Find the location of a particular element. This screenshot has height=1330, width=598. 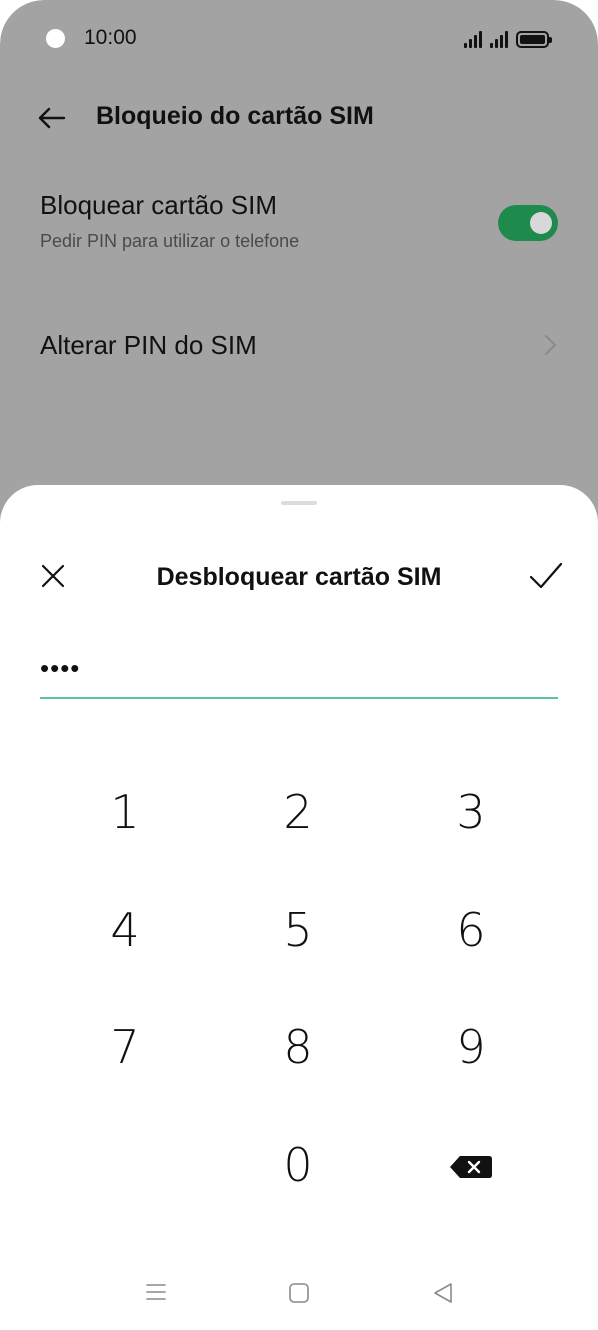

status-icons is located at coordinates (508, 38).